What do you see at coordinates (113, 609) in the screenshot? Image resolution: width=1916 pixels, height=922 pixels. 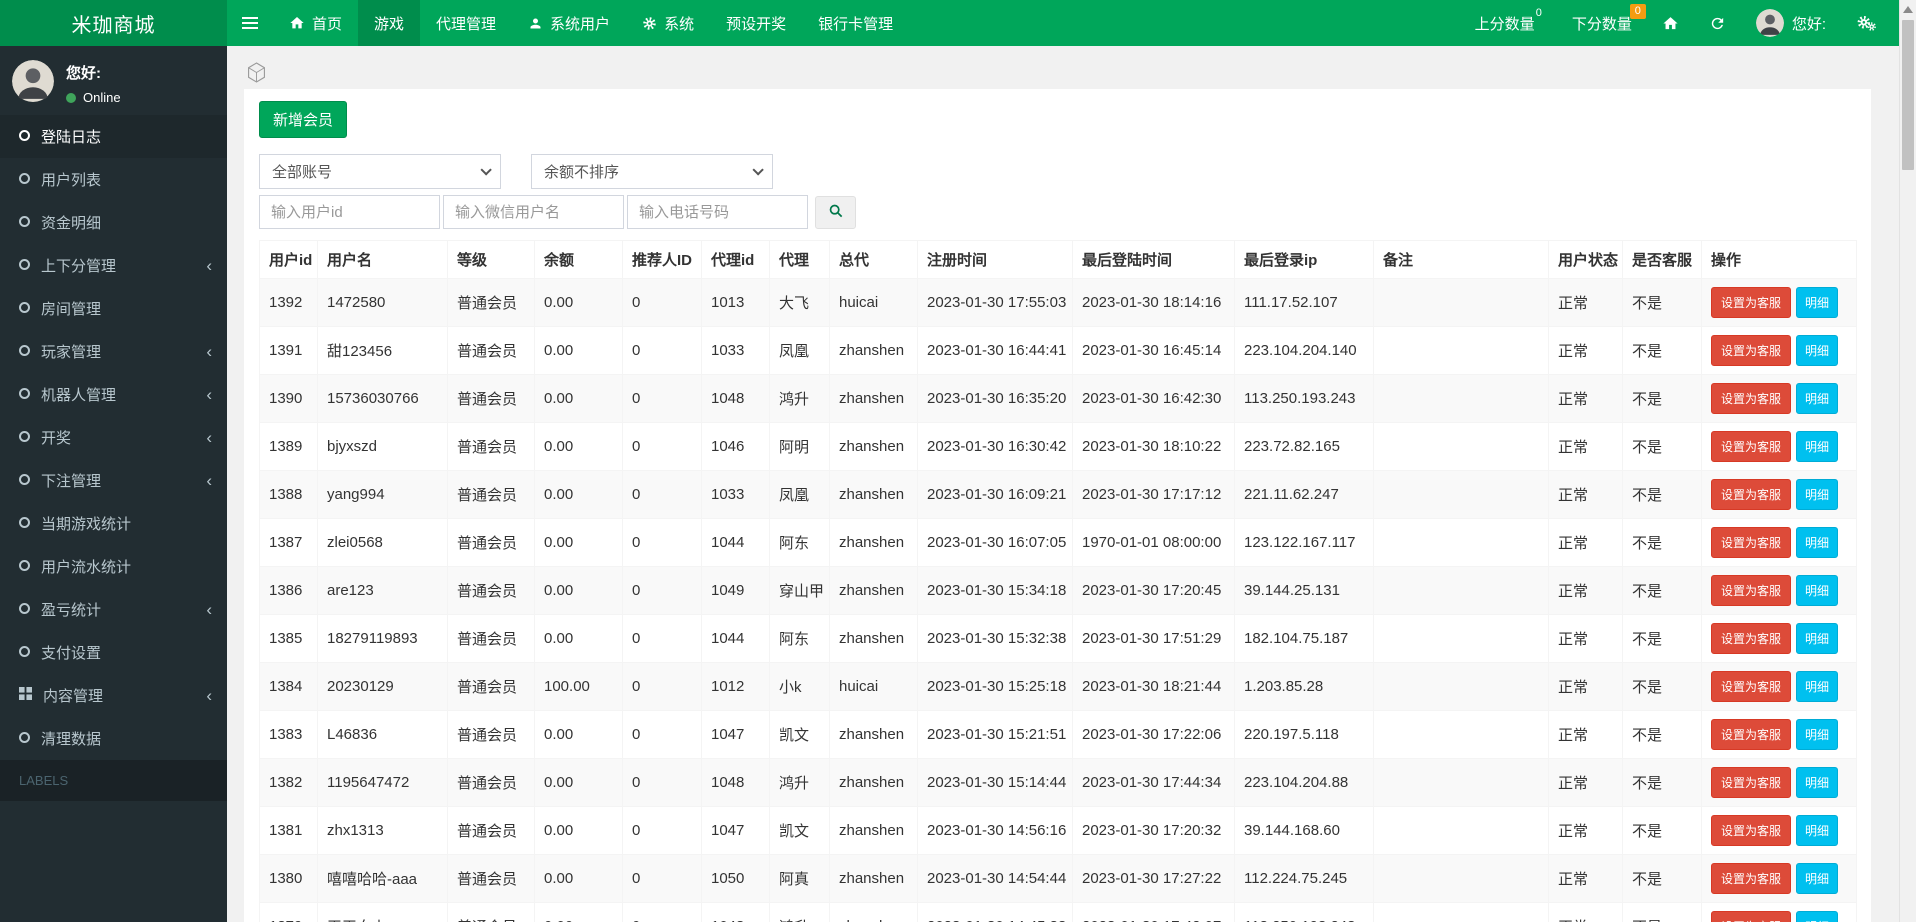 I see `sidebar-item-profit-stats: 盈亏统计 ‹` at bounding box center [113, 609].